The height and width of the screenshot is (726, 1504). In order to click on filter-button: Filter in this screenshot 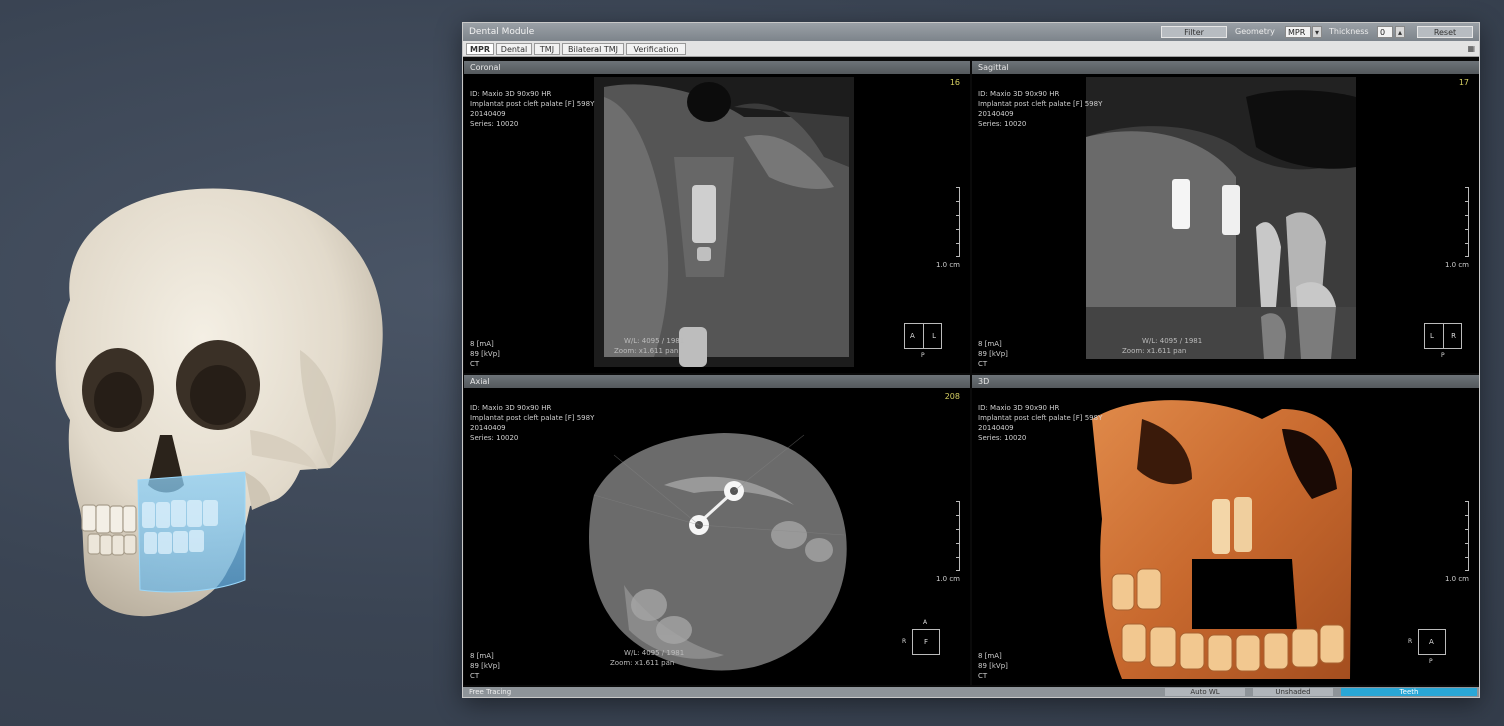, I will do `click(1194, 32)`.